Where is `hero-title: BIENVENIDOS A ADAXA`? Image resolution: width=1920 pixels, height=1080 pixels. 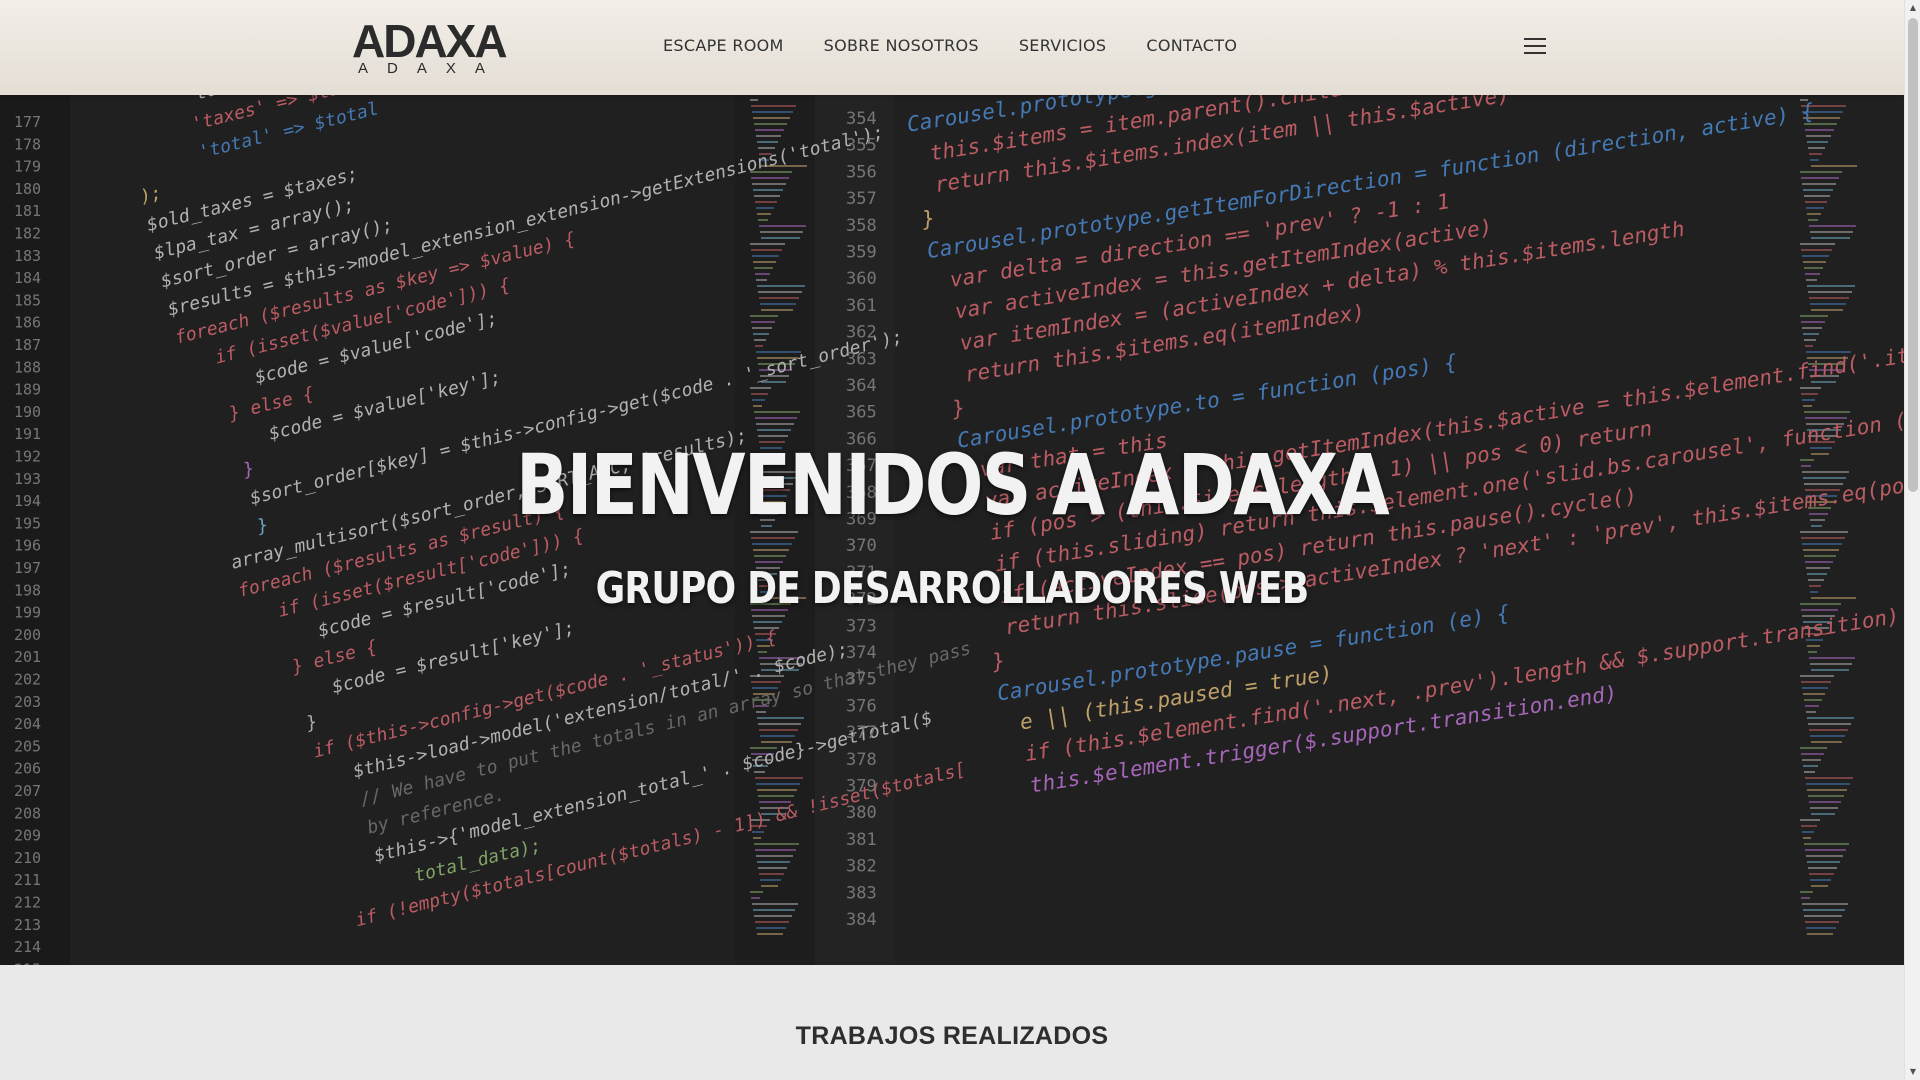
hero-title: BIENVENIDOS A ADAXA is located at coordinates (952, 485).